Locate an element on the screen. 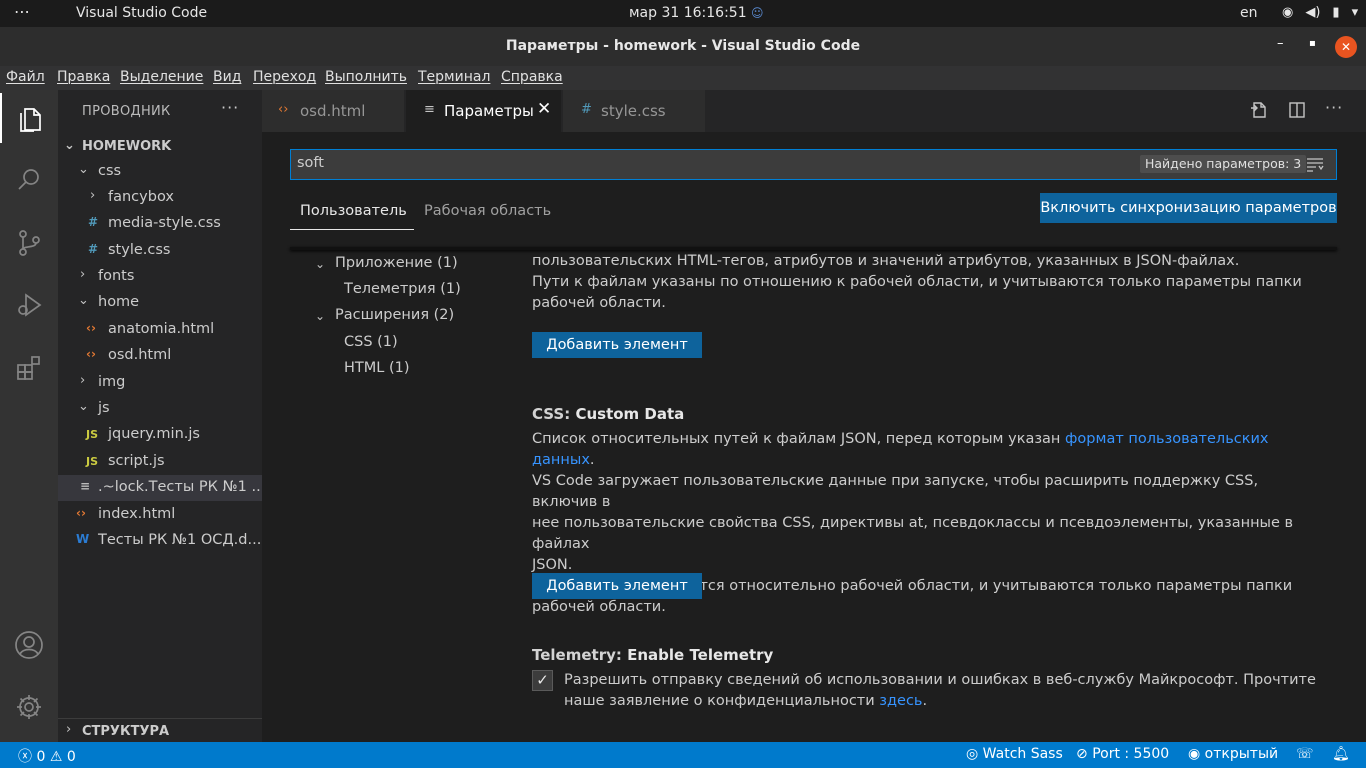  live-server-port: ⊘ Port : 5500 is located at coordinates (1122, 754).